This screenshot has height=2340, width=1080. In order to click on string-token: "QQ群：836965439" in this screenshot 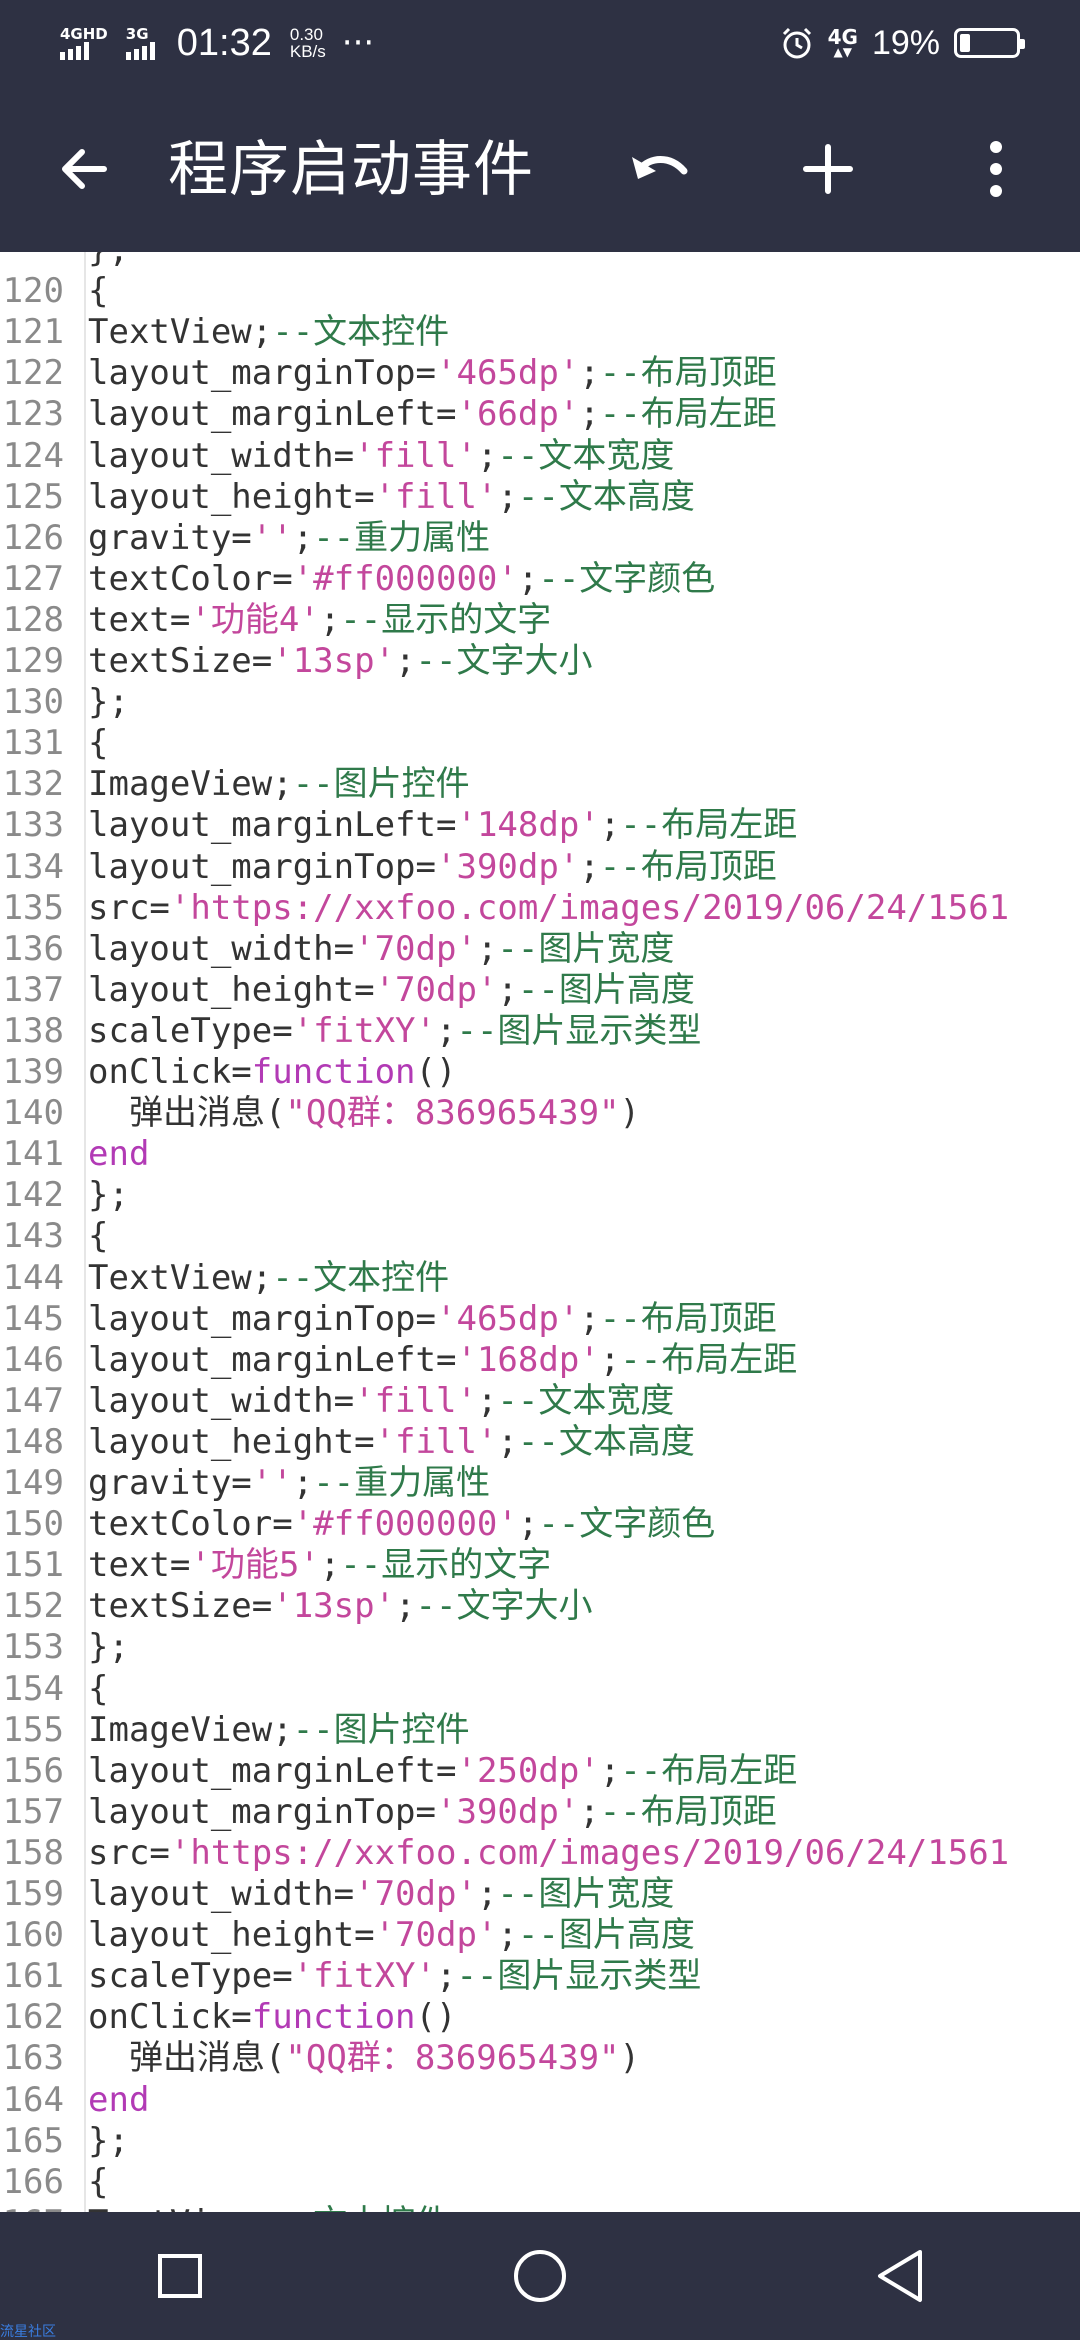, I will do `click(452, 2058)`.